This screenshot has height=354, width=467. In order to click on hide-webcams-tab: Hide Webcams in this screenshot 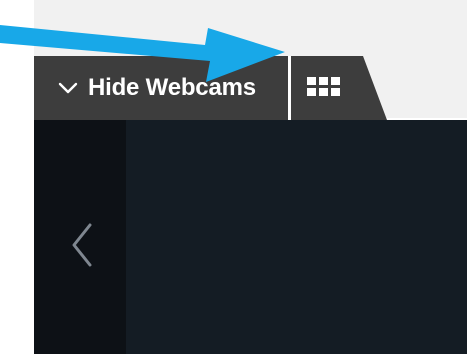, I will do `click(161, 88)`.